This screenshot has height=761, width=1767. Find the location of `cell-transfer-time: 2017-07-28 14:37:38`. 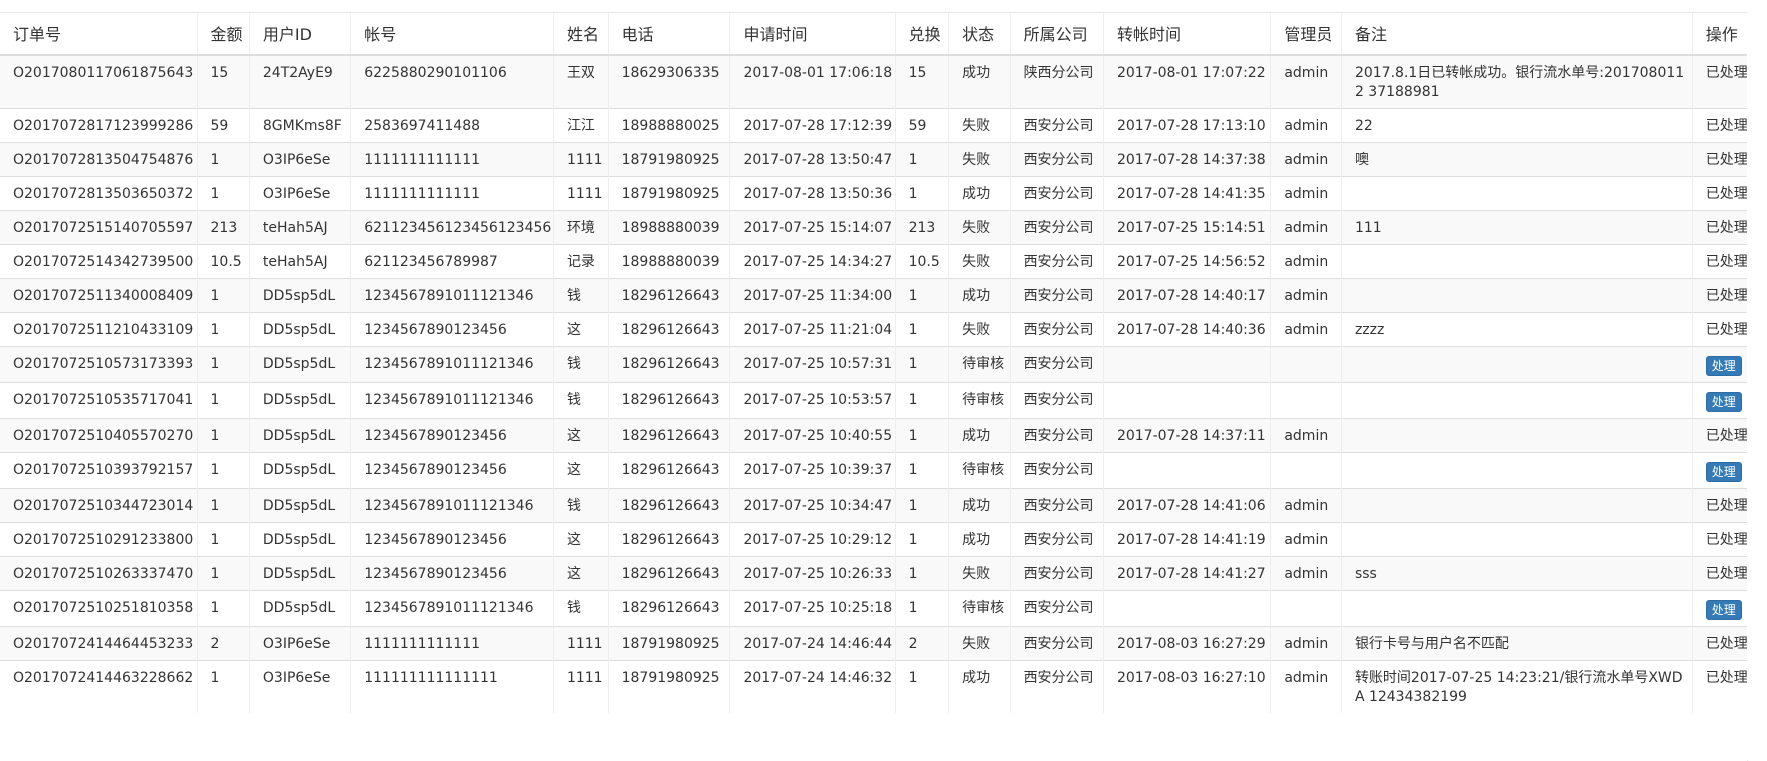

cell-transfer-time: 2017-07-28 14:37:38 is located at coordinates (1186, 159).